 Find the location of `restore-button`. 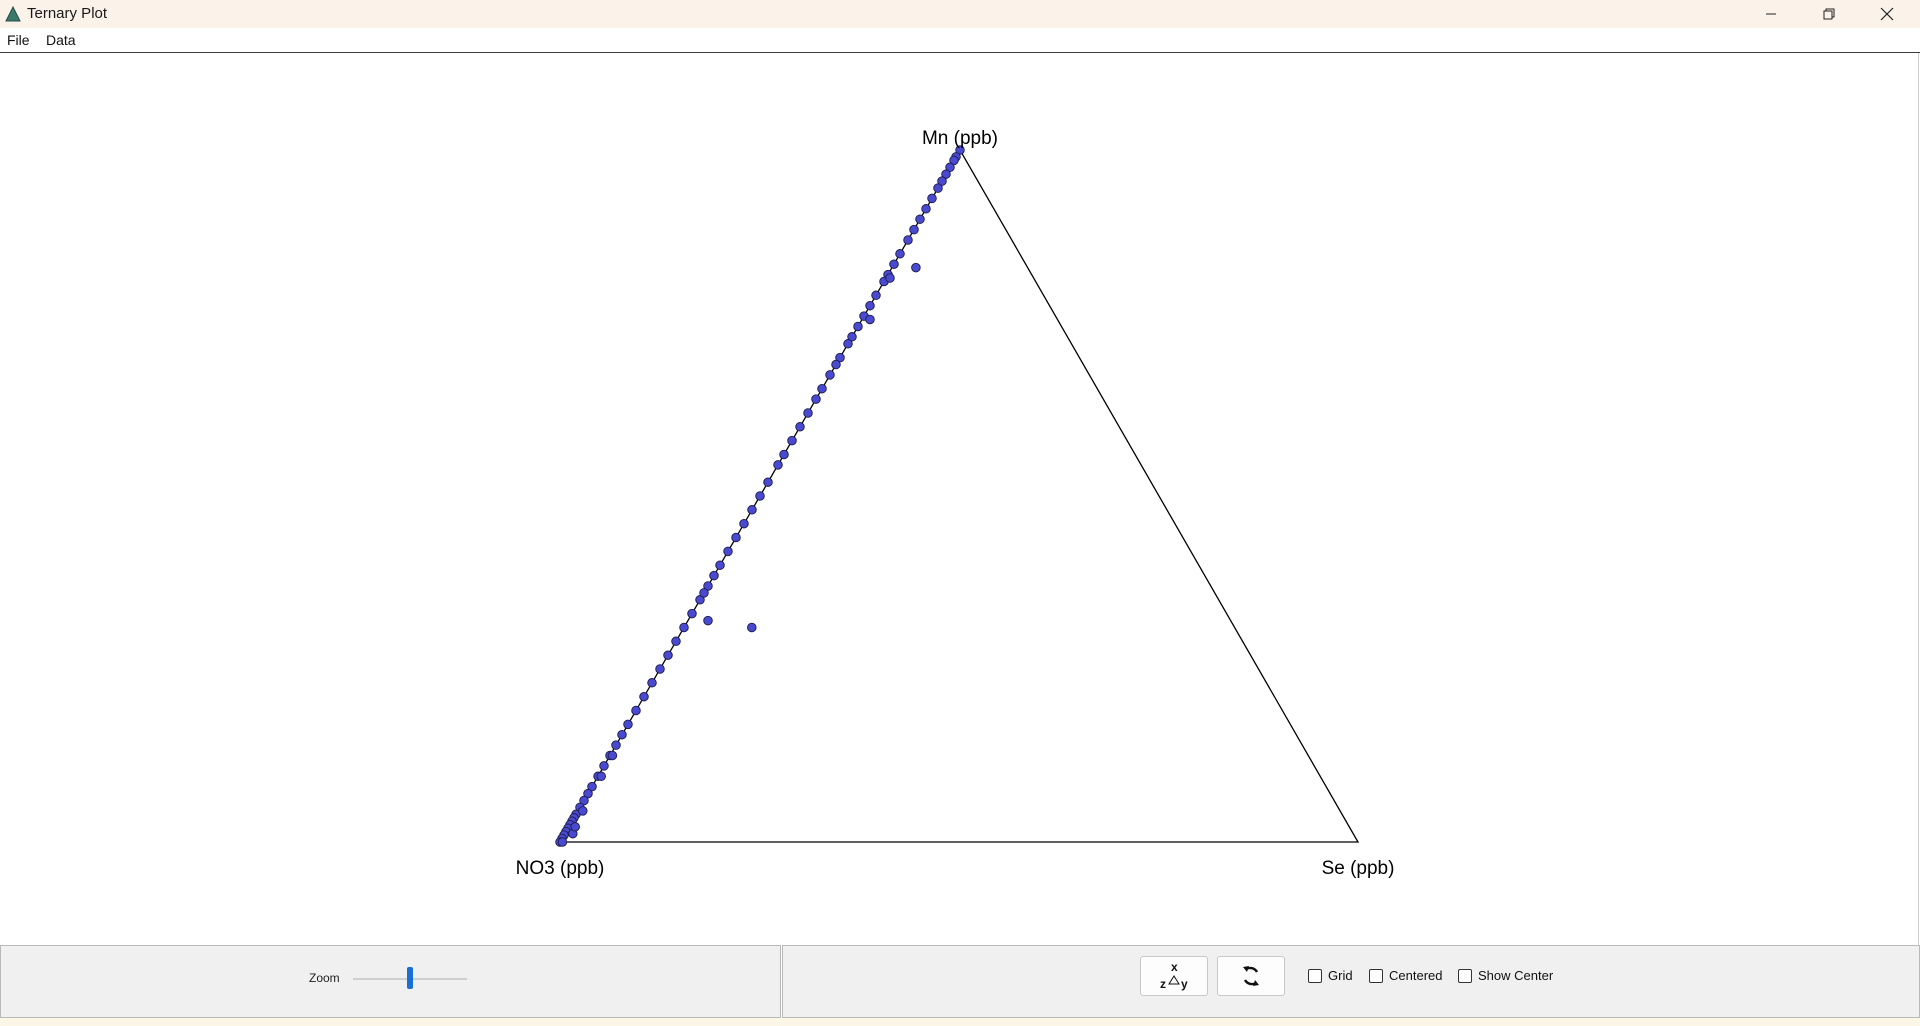

restore-button is located at coordinates (1829, 14).